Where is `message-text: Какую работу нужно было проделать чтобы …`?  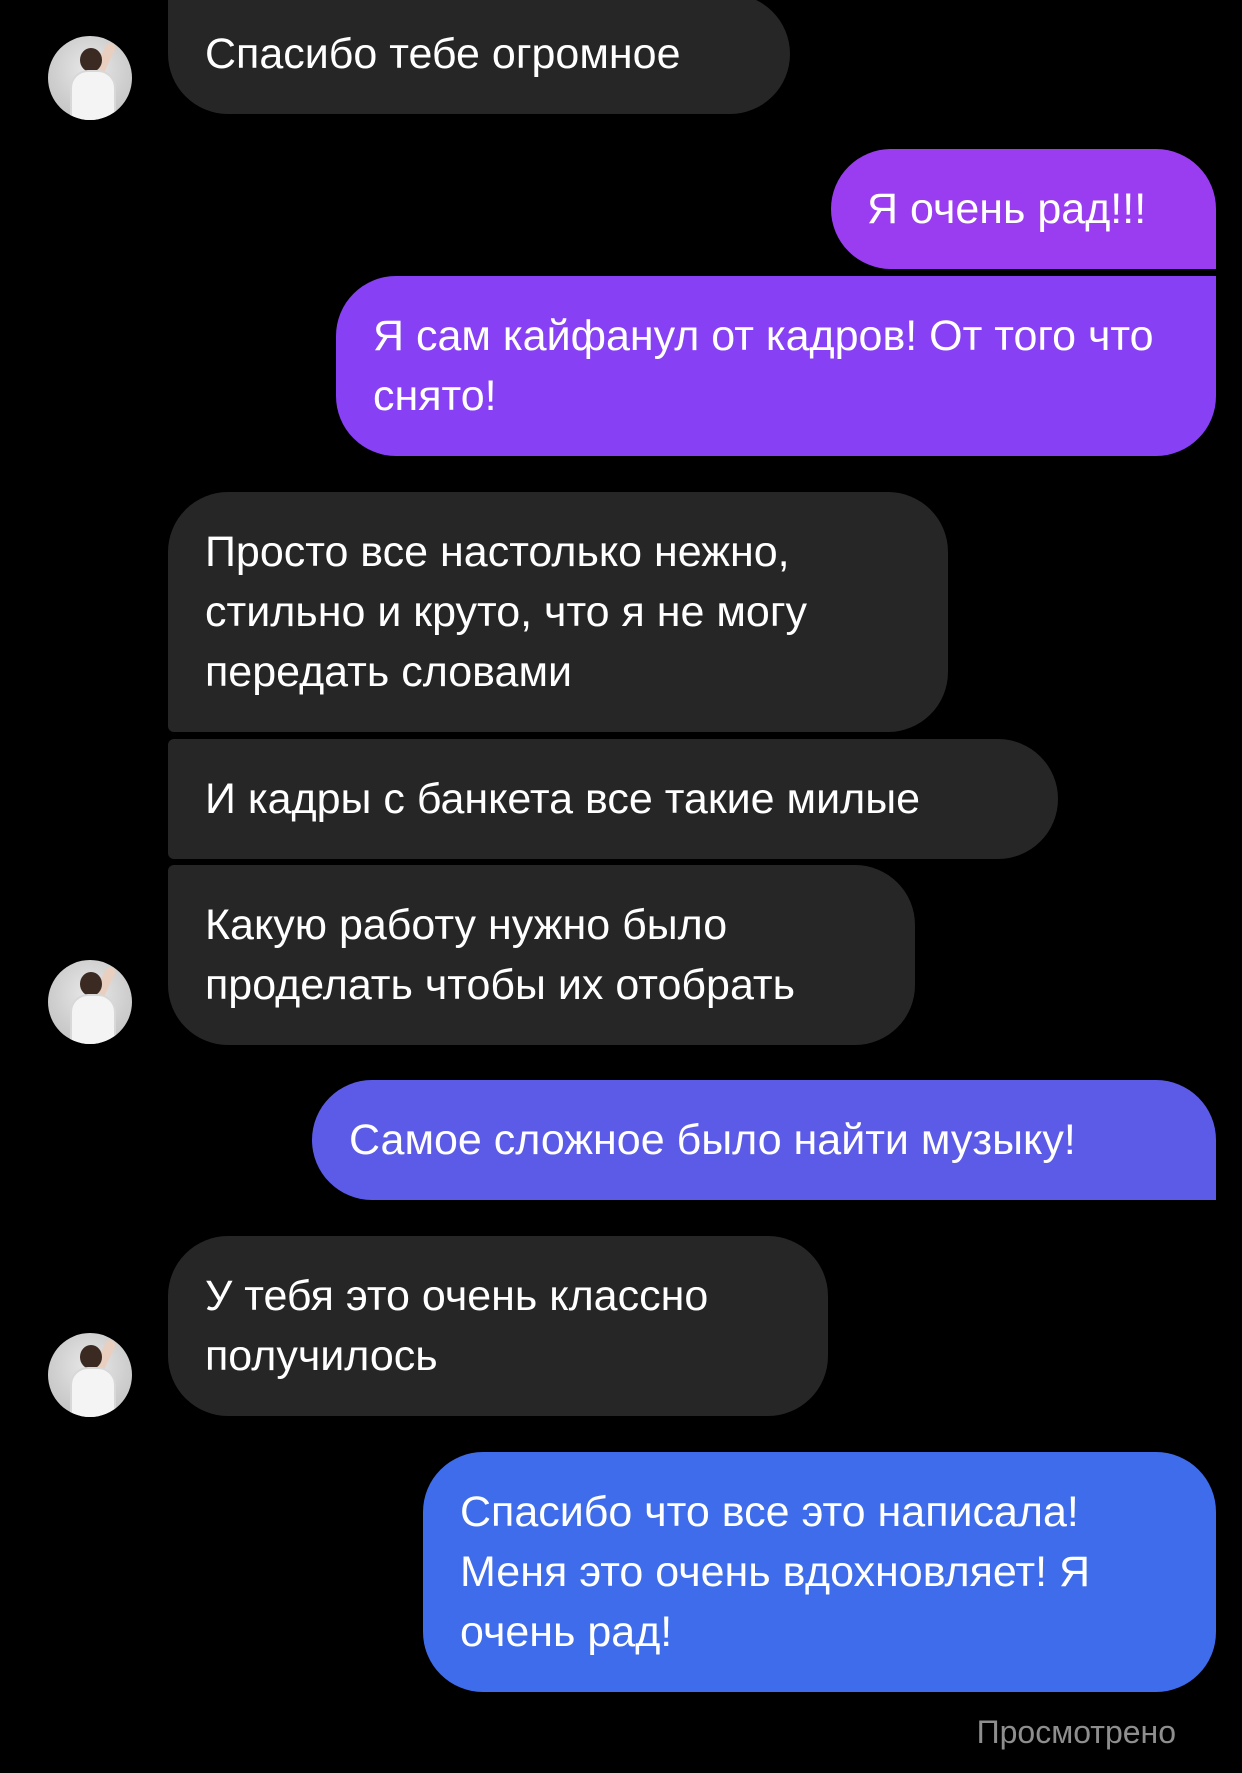
message-text: Какую работу нужно было проделать чтобы … is located at coordinates (500, 955).